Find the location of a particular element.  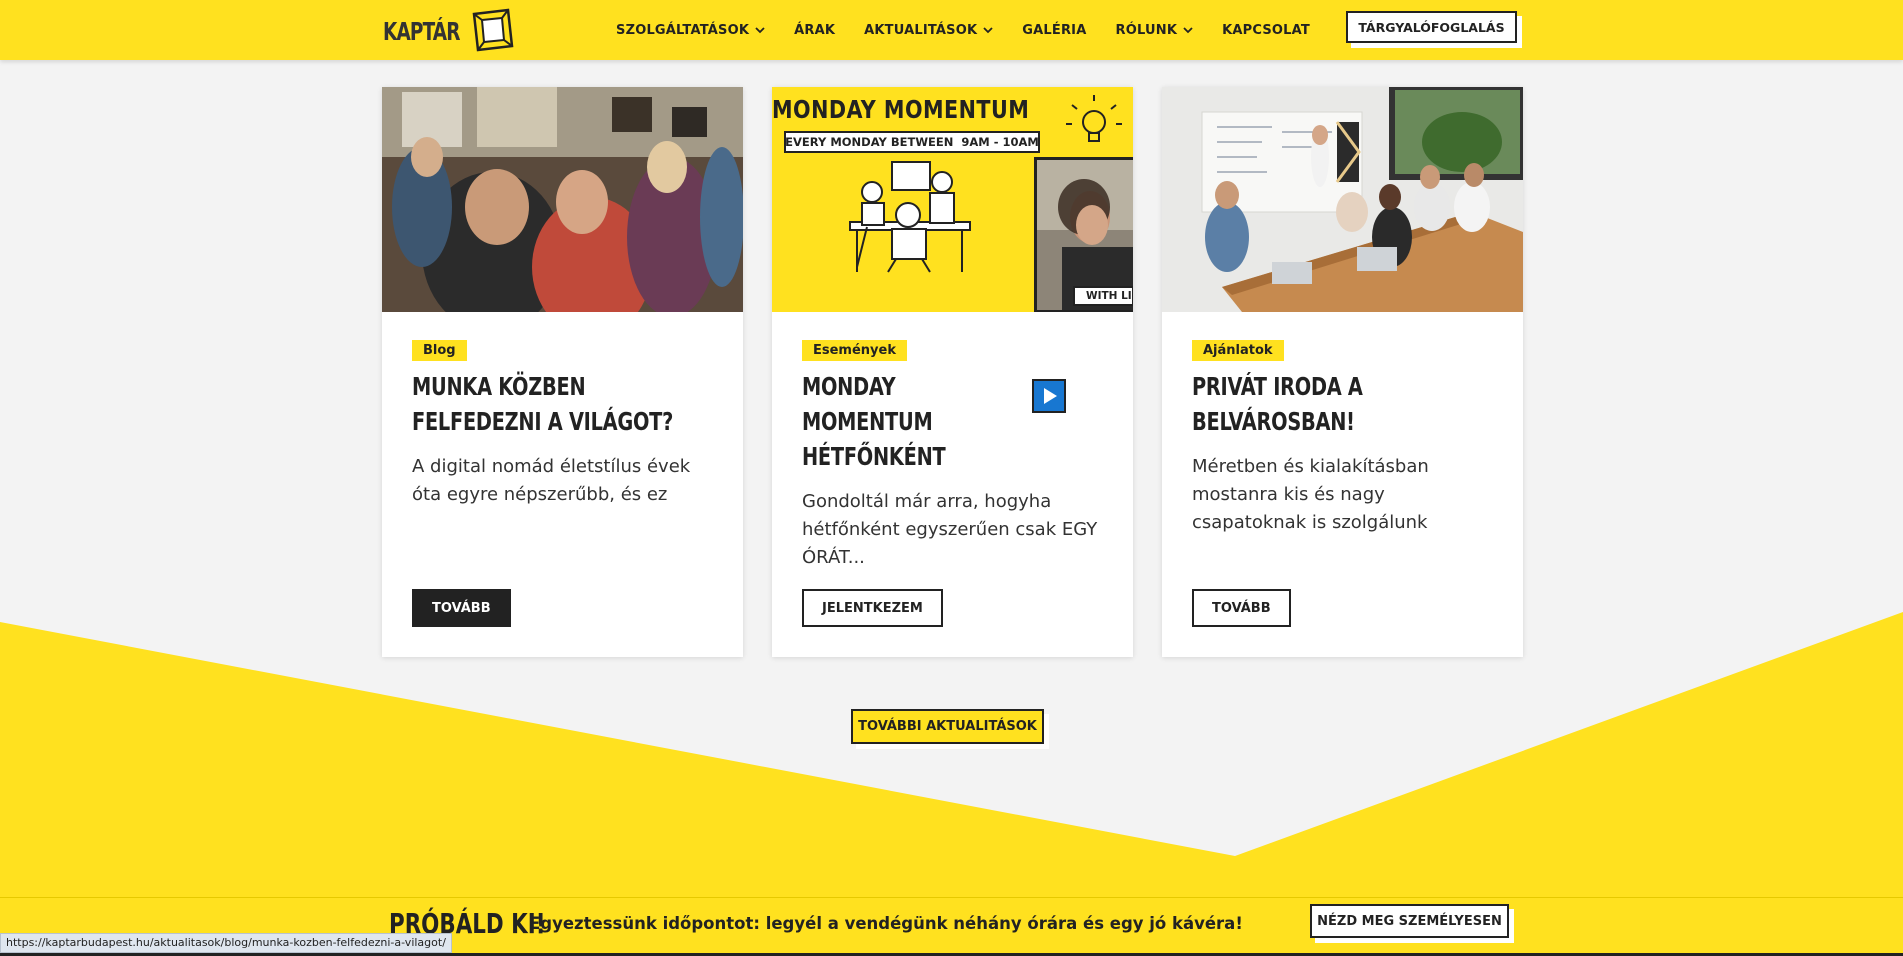

card-title: MONDAY MOMENTUM HÉTFŐNKÉNT is located at coordinates (901, 421).